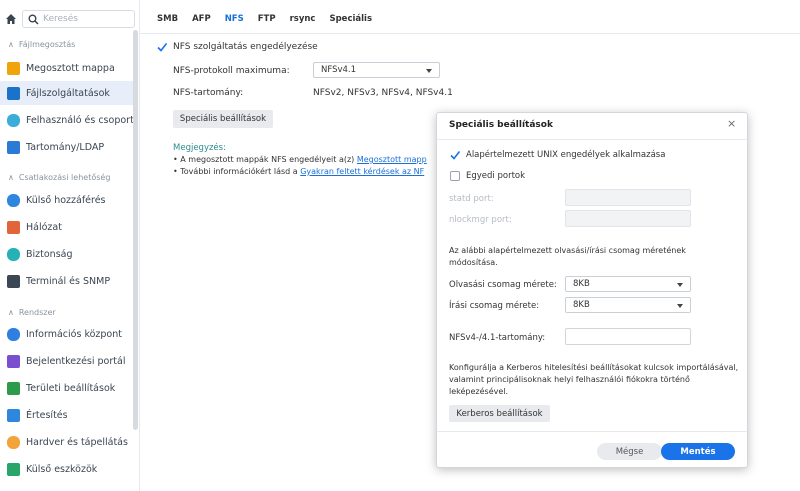 Image resolution: width=800 pixels, height=491 pixels. I want to click on shield-icon, so click(13, 254).